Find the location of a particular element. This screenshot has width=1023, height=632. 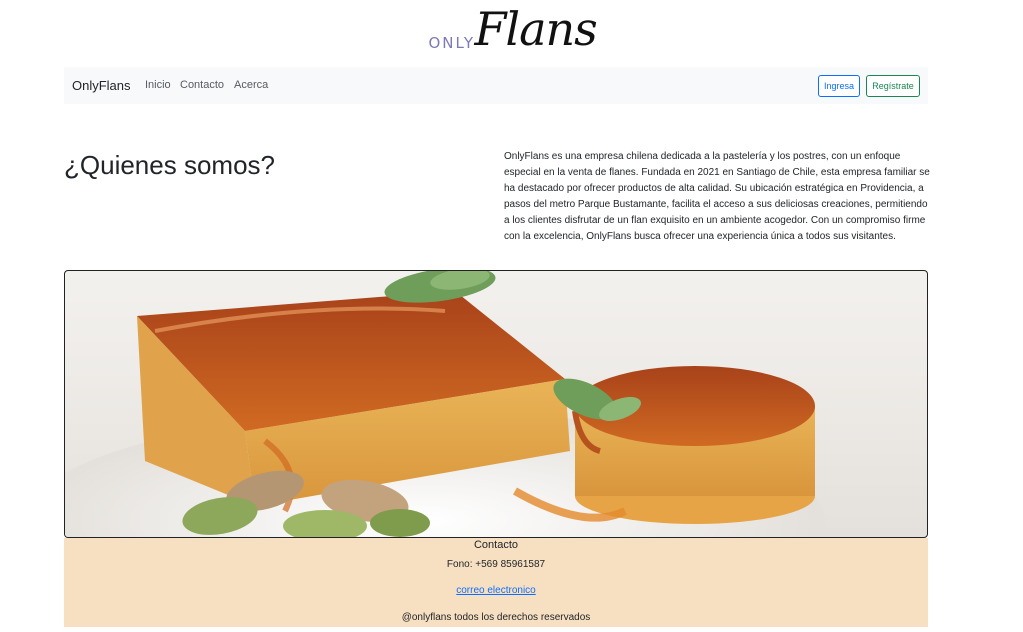

footer-title: Contacto is located at coordinates (496, 545).